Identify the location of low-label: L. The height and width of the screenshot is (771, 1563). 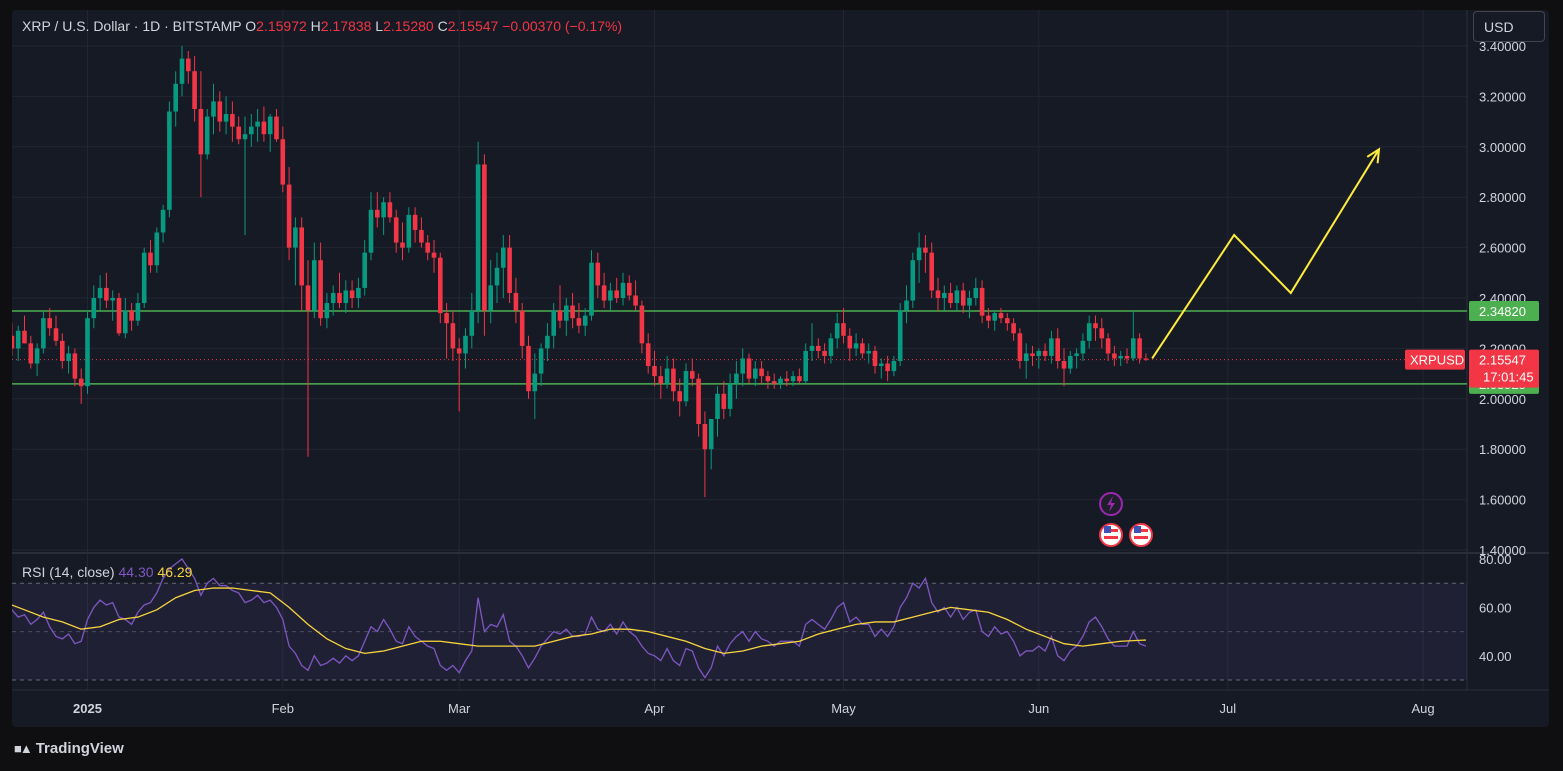
(379, 26).